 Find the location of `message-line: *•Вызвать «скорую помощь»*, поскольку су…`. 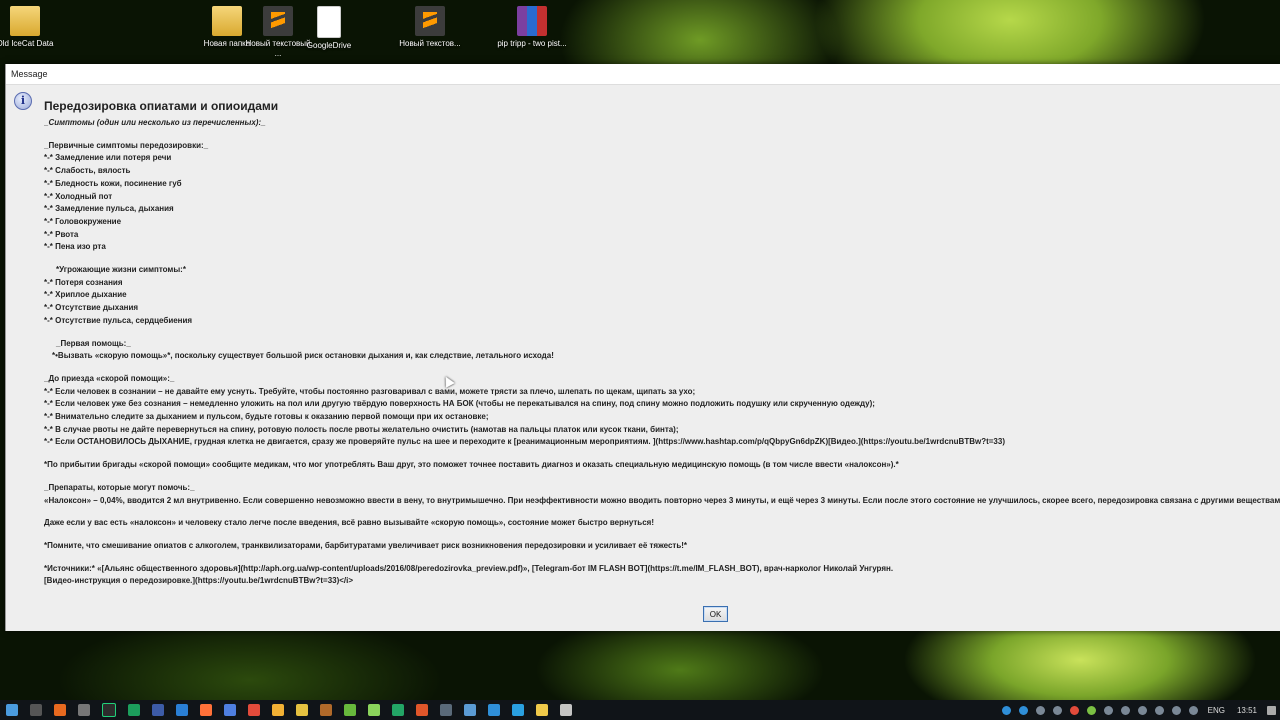

message-line: *•Вызвать «скорую помощь»*, поскольку су… is located at coordinates (303, 356).